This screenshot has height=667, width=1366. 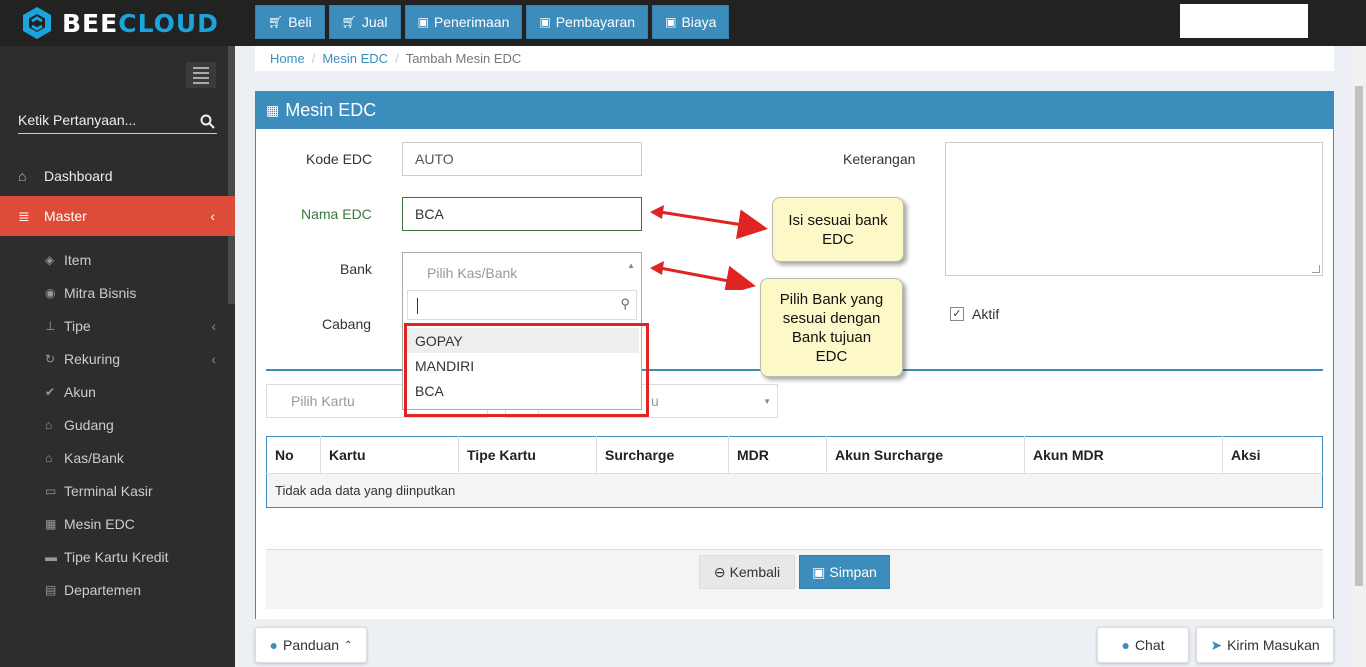 What do you see at coordinates (80, 392) in the screenshot?
I see `sidebar-item-label: Akun` at bounding box center [80, 392].